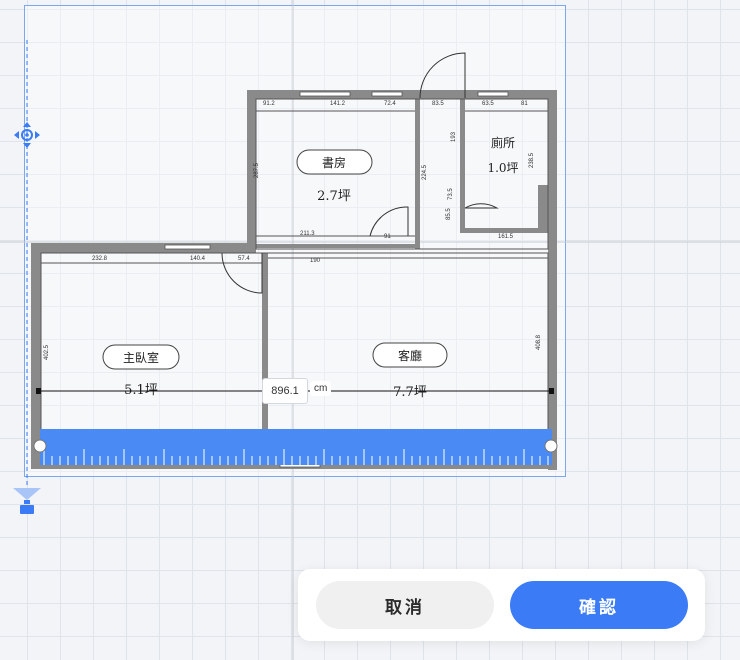 This screenshot has height=660, width=740. What do you see at coordinates (244, 259) in the screenshot?
I see `svg-text: 57.4` at bounding box center [244, 259].